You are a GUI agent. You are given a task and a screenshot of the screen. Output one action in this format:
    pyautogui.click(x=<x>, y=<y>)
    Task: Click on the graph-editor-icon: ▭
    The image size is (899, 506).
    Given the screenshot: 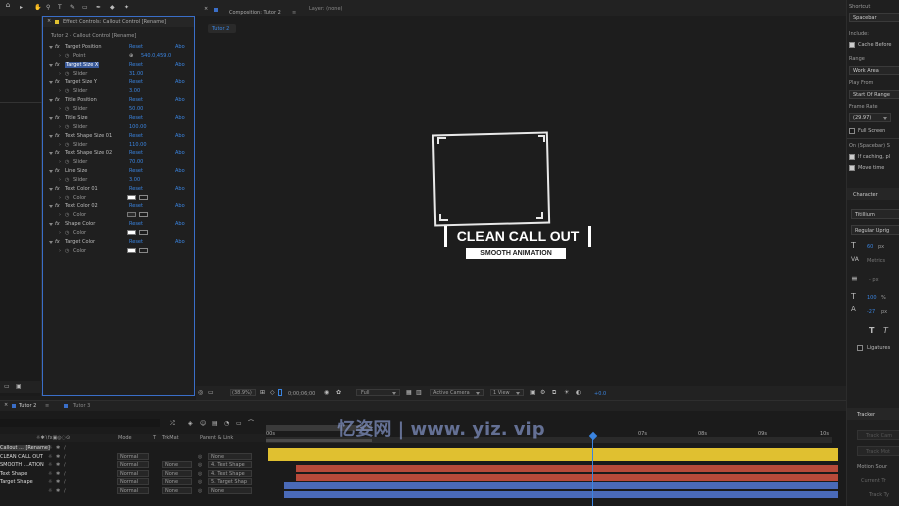 What is the action you would take?
    pyautogui.click(x=239, y=423)
    